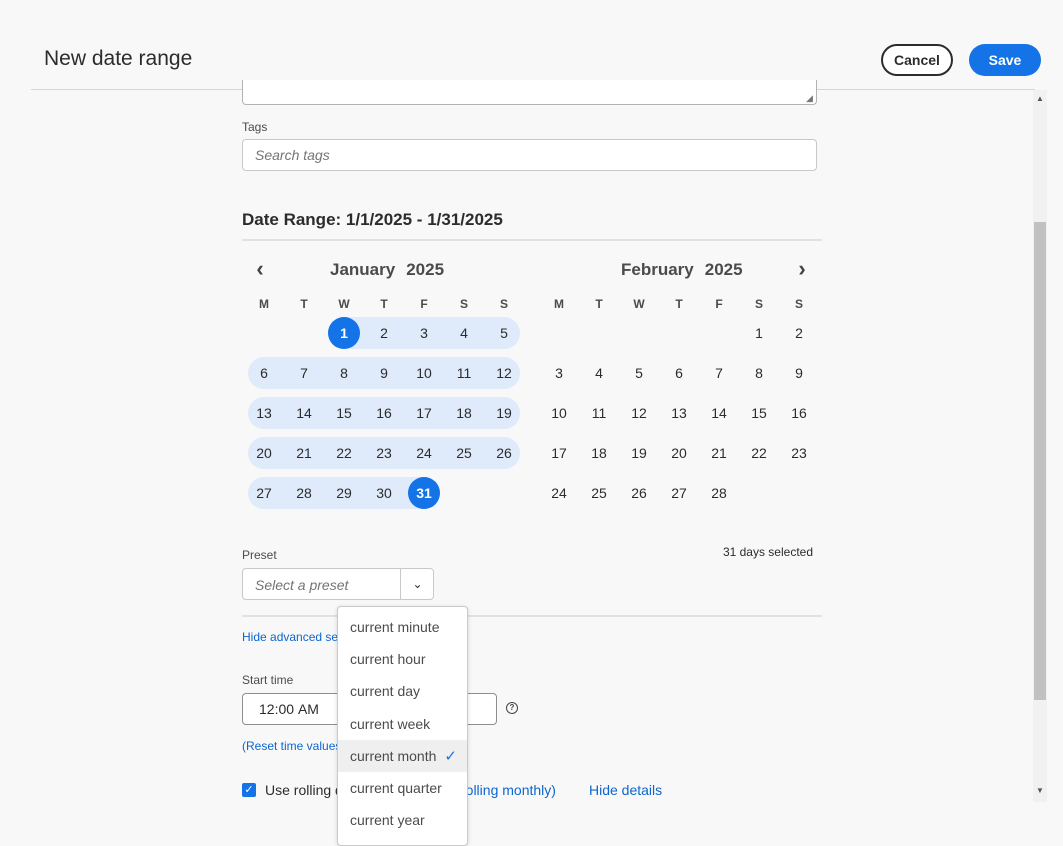  What do you see at coordinates (304, 373) in the screenshot?
I see `jan-day-cell: 7` at bounding box center [304, 373].